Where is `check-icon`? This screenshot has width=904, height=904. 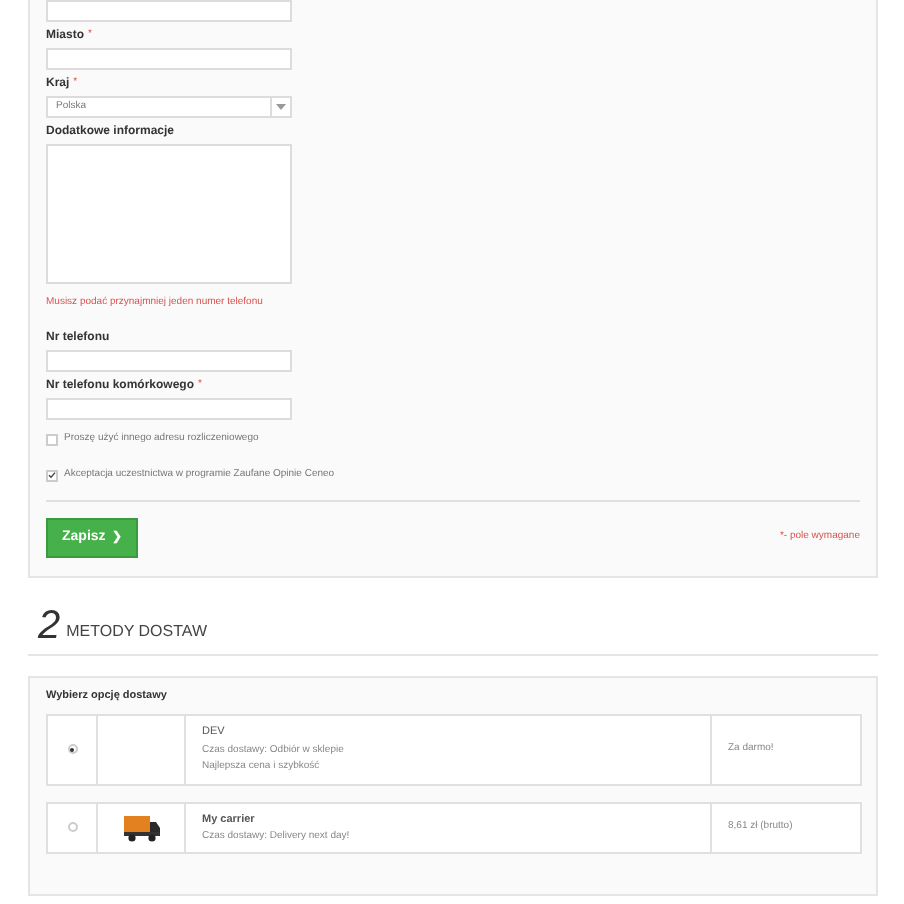
check-icon is located at coordinates (52, 475).